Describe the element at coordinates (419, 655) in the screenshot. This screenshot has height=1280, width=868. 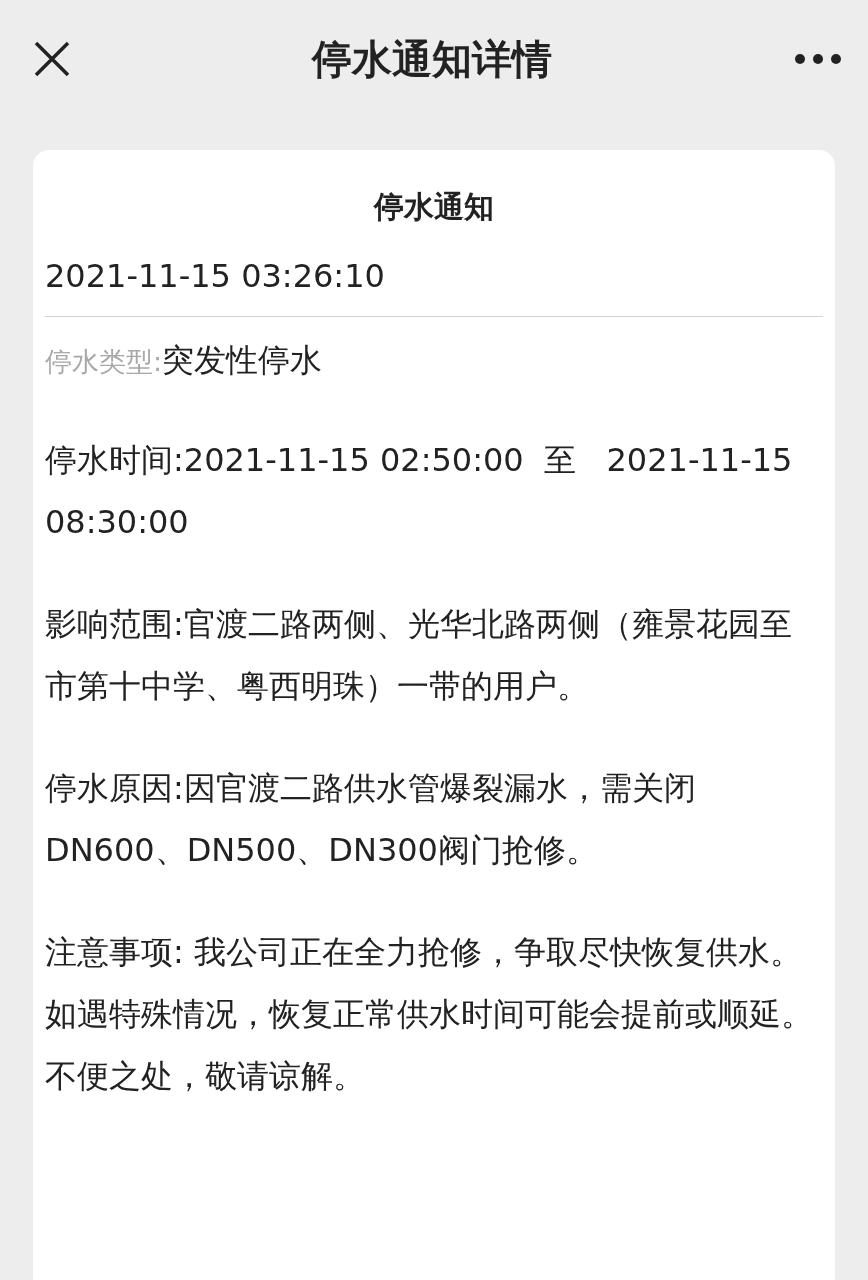
I see `notice-paragraph: 影响范围:官渡二路两侧、光华北路两侧（雍景花园至市第十中学、粤西明珠）一带的用户。` at that location.